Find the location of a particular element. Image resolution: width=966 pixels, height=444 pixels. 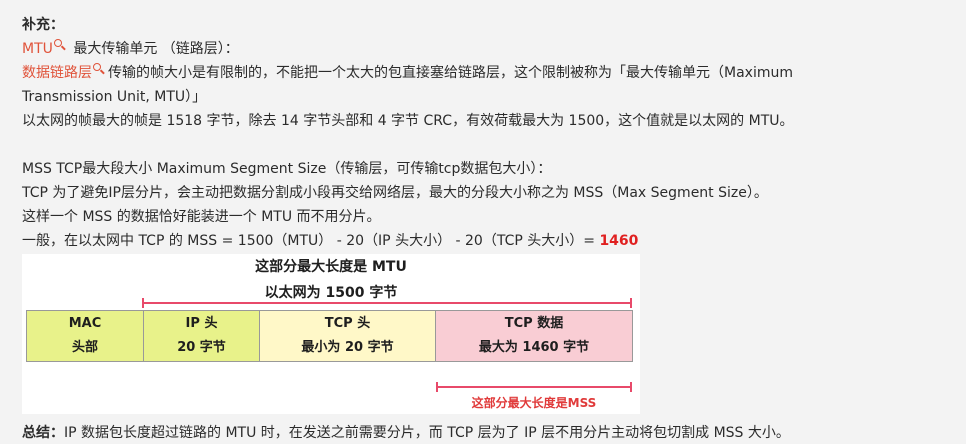

cell-line2: 头部 is located at coordinates (84, 347).